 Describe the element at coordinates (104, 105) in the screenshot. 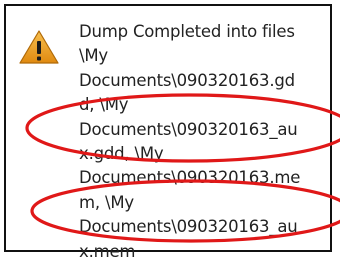

I see `message-line: d, \My` at that location.